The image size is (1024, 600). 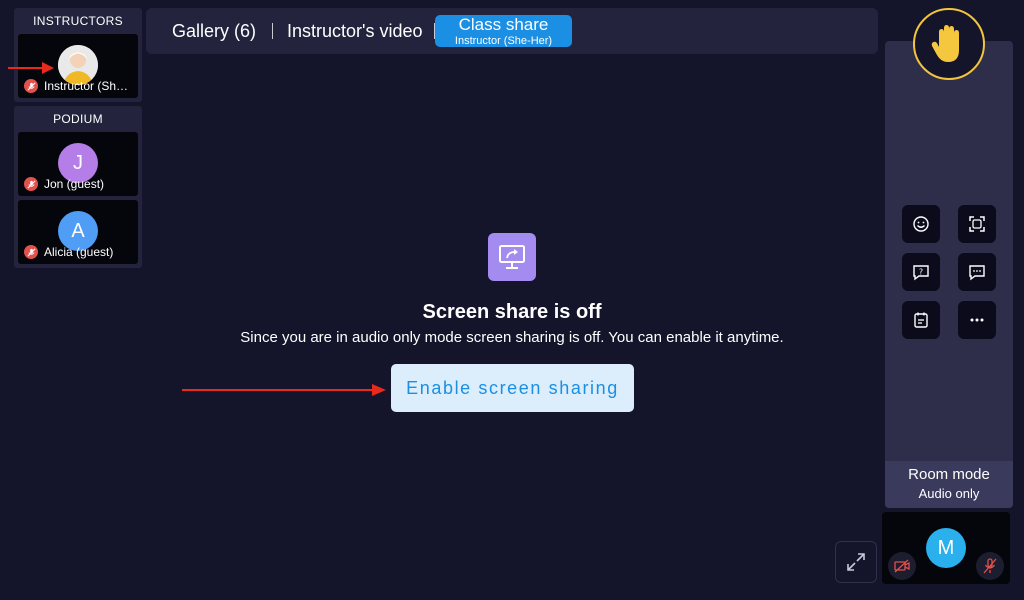 What do you see at coordinates (78, 55) in the screenshot?
I see `instructors-panel: INSTRUCTORS Instructor (She-Her)` at bounding box center [78, 55].